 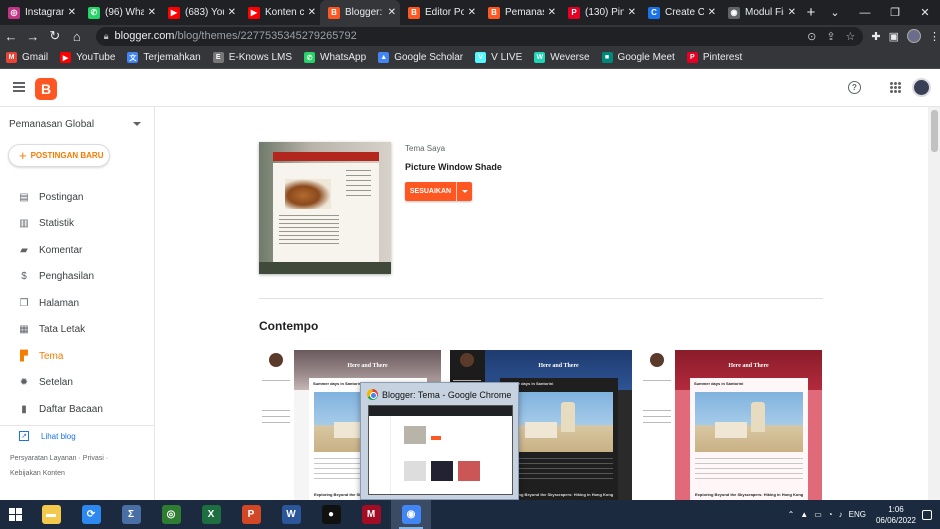 I want to click on taskbar-app: ⟳, so click(x=91, y=514).